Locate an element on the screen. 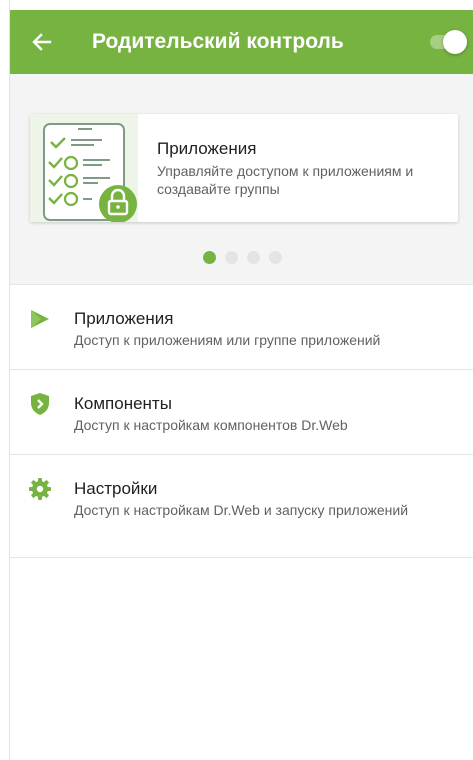 This screenshot has width=473, height=760. parental-control-toggle is located at coordinates (451, 42).